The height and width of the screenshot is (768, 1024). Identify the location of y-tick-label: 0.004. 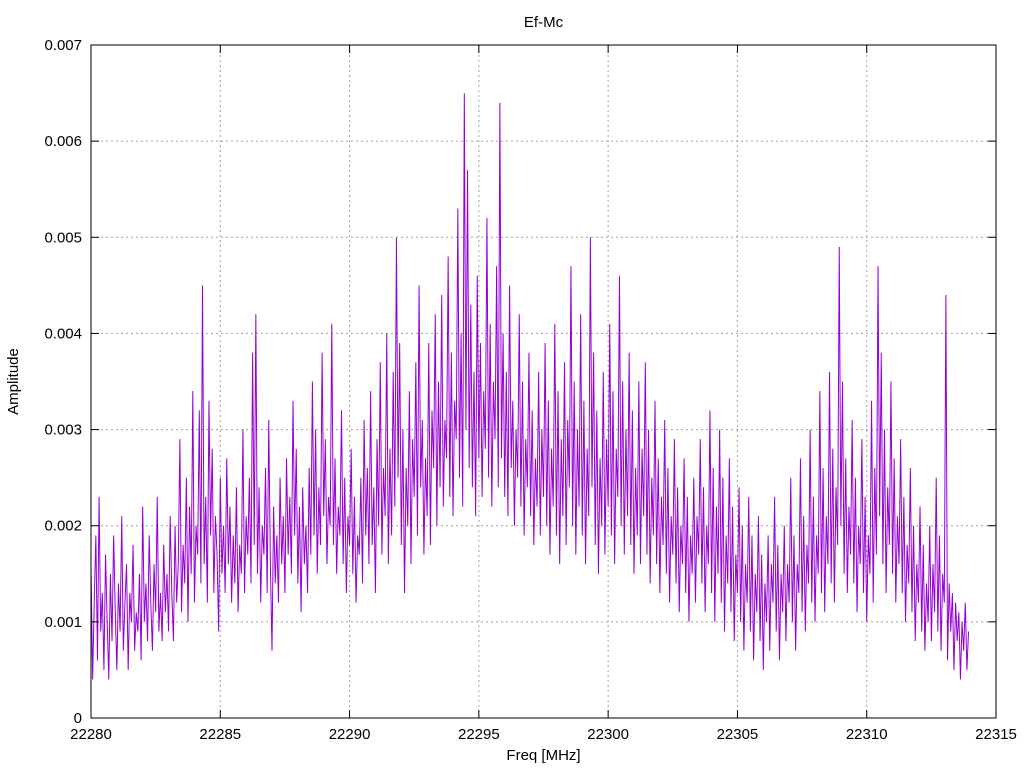
(63, 333).